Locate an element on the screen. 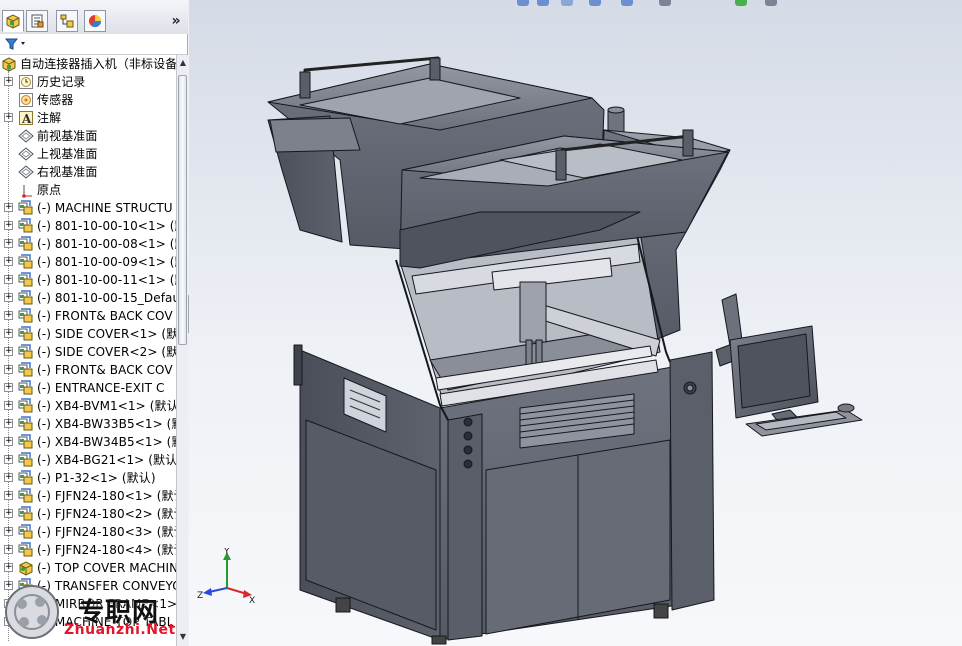 Image resolution: width=962 pixels, height=646 pixels. display-manager-tab is located at coordinates (95, 21).